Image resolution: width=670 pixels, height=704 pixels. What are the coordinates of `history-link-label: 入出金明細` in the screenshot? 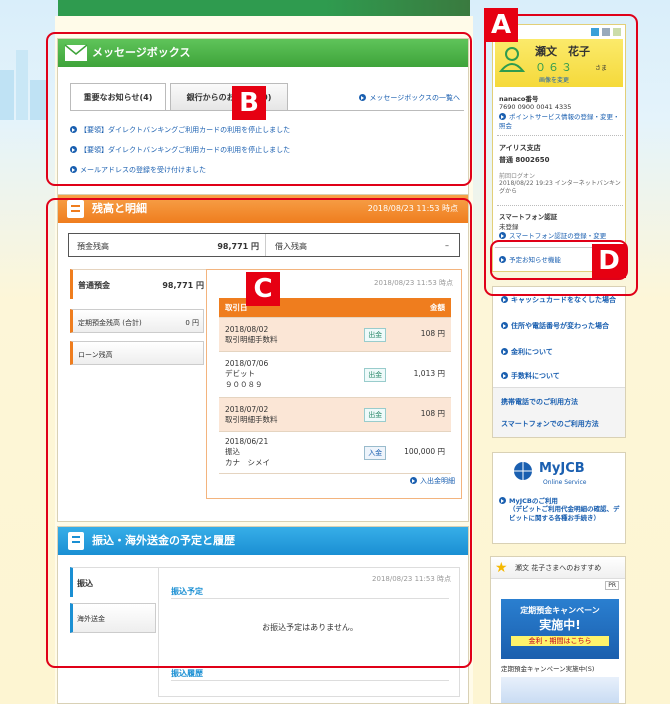 It's located at (437, 481).